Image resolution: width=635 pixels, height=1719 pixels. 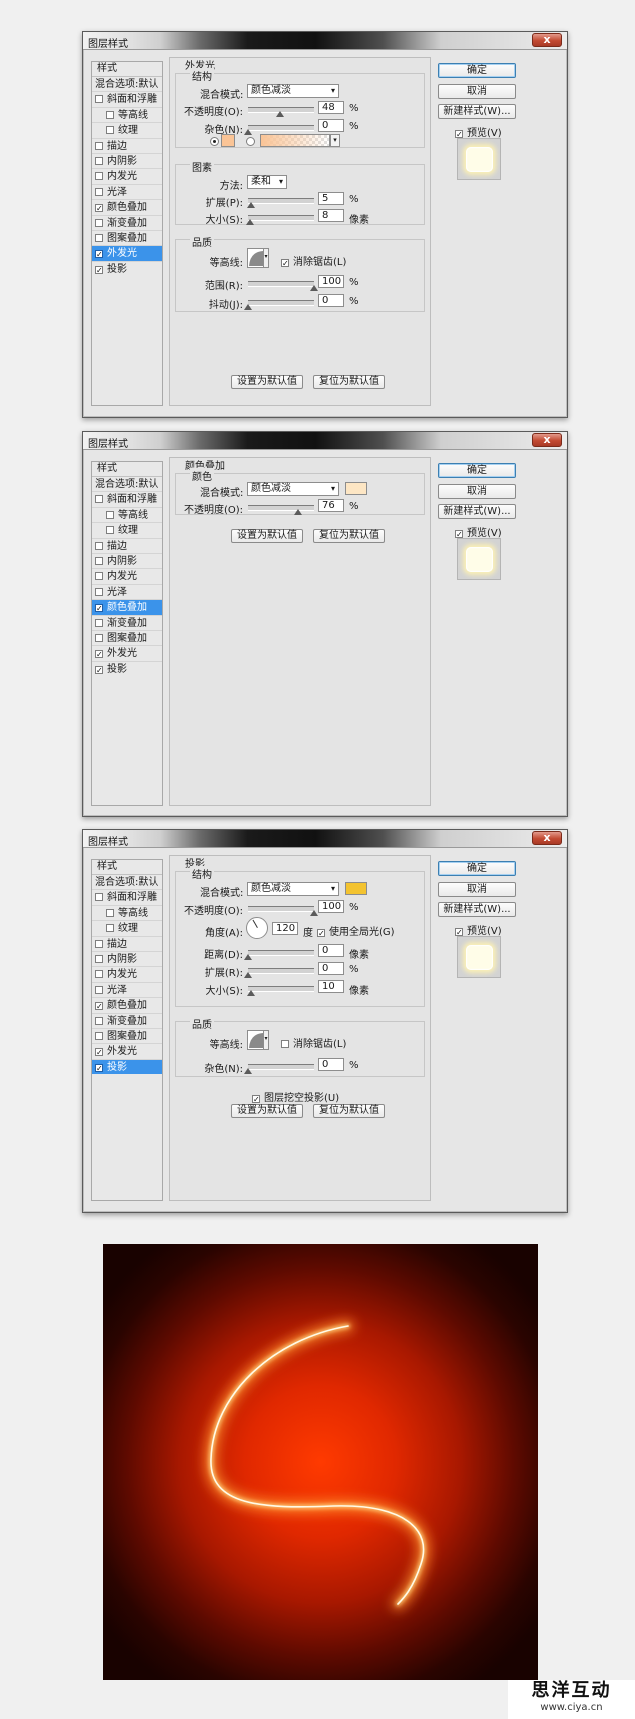 I want to click on spread-input: 0, so click(x=331, y=968).